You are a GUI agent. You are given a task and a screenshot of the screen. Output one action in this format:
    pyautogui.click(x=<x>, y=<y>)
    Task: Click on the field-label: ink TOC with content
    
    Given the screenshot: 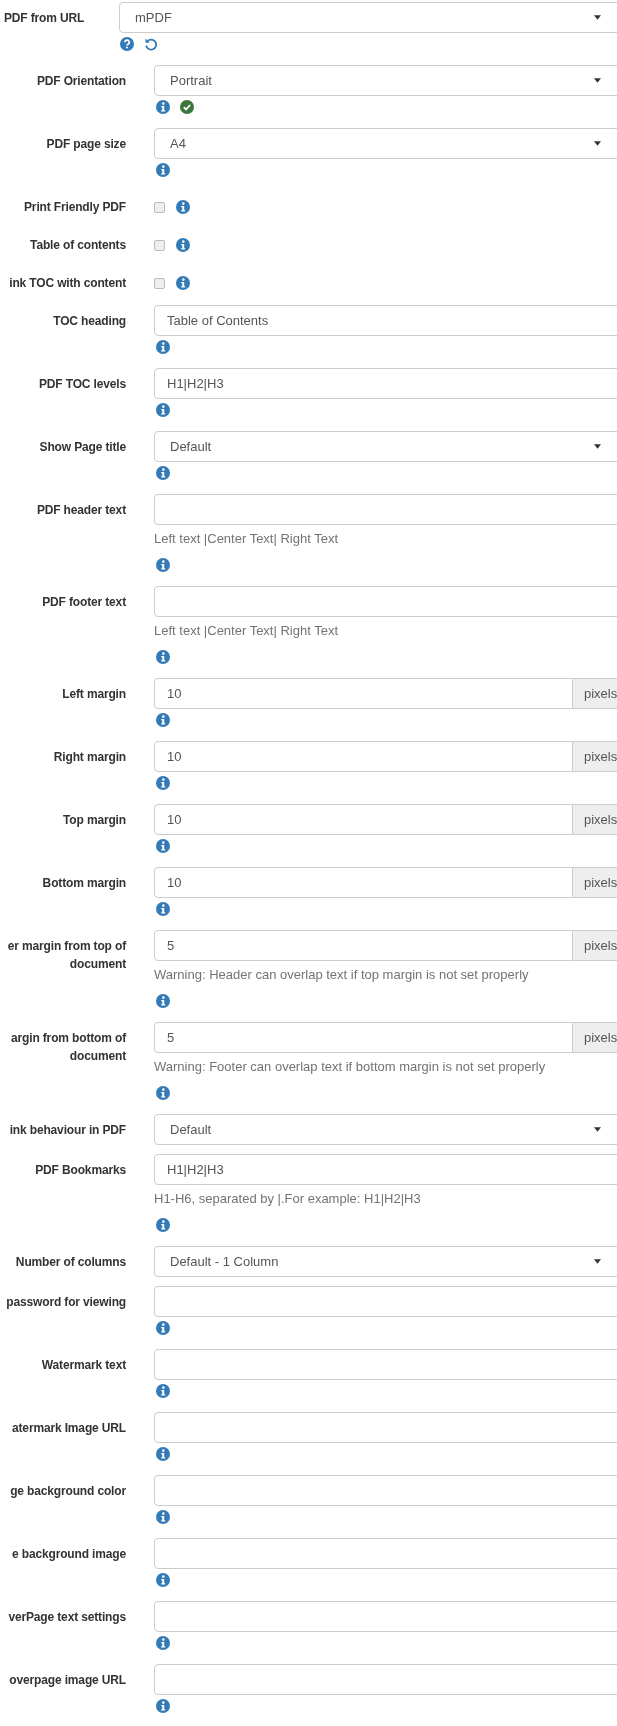 What is the action you would take?
    pyautogui.click(x=67, y=283)
    